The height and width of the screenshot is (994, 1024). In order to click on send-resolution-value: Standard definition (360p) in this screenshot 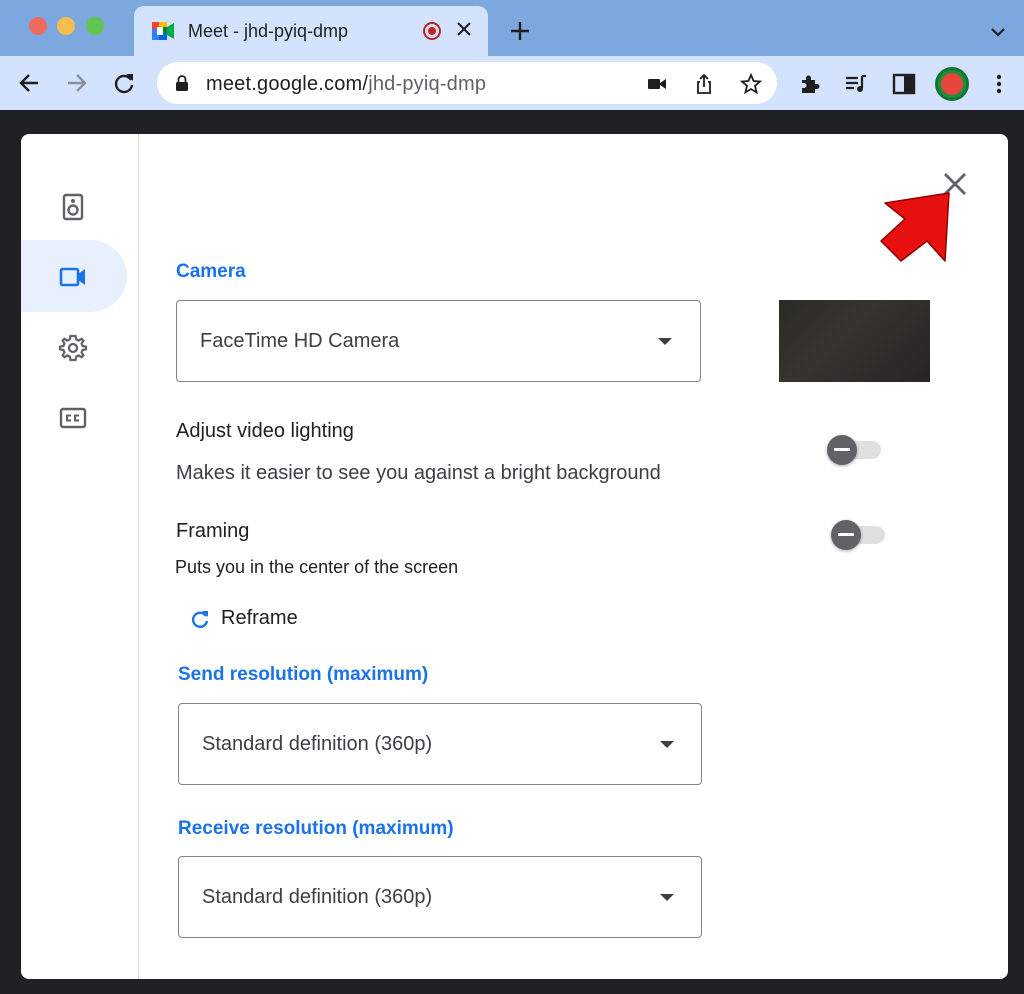, I will do `click(317, 744)`.